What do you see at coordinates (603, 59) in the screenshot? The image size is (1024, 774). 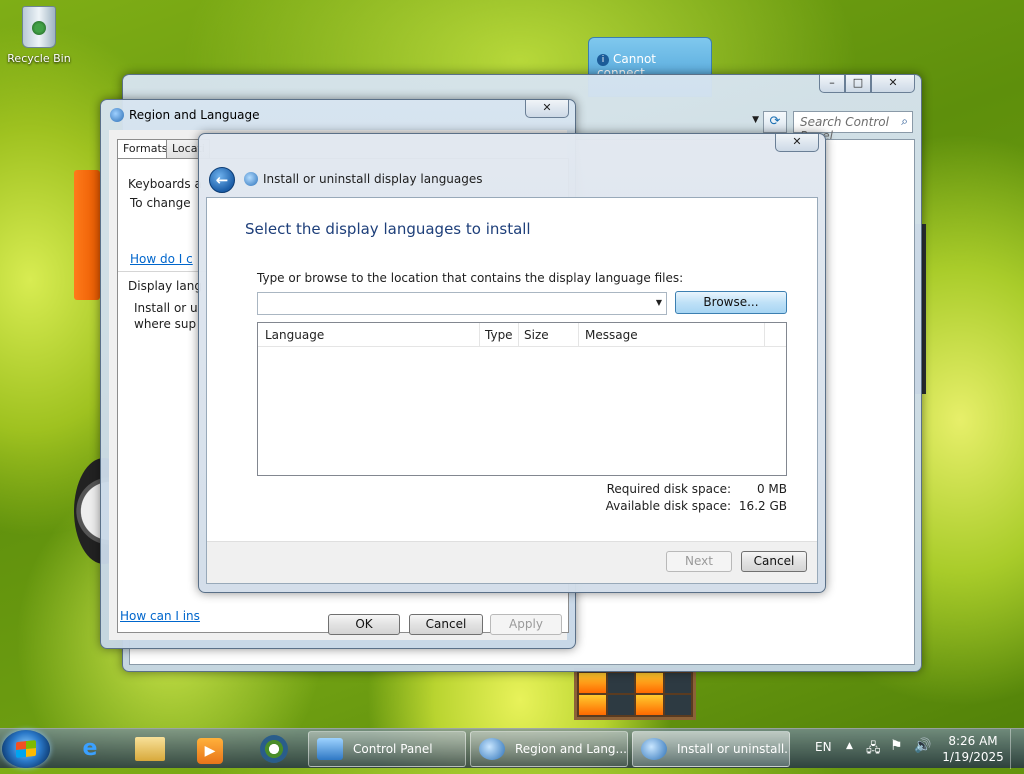 I see `info-icon: i` at bounding box center [603, 59].